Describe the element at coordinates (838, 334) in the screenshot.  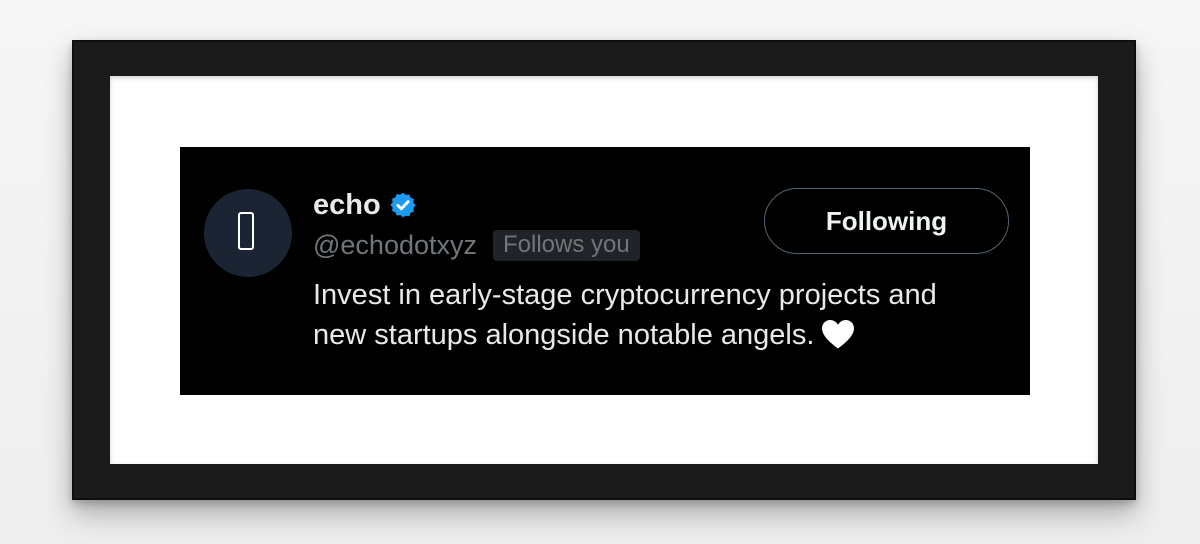
I see `white-heart-icon` at that location.